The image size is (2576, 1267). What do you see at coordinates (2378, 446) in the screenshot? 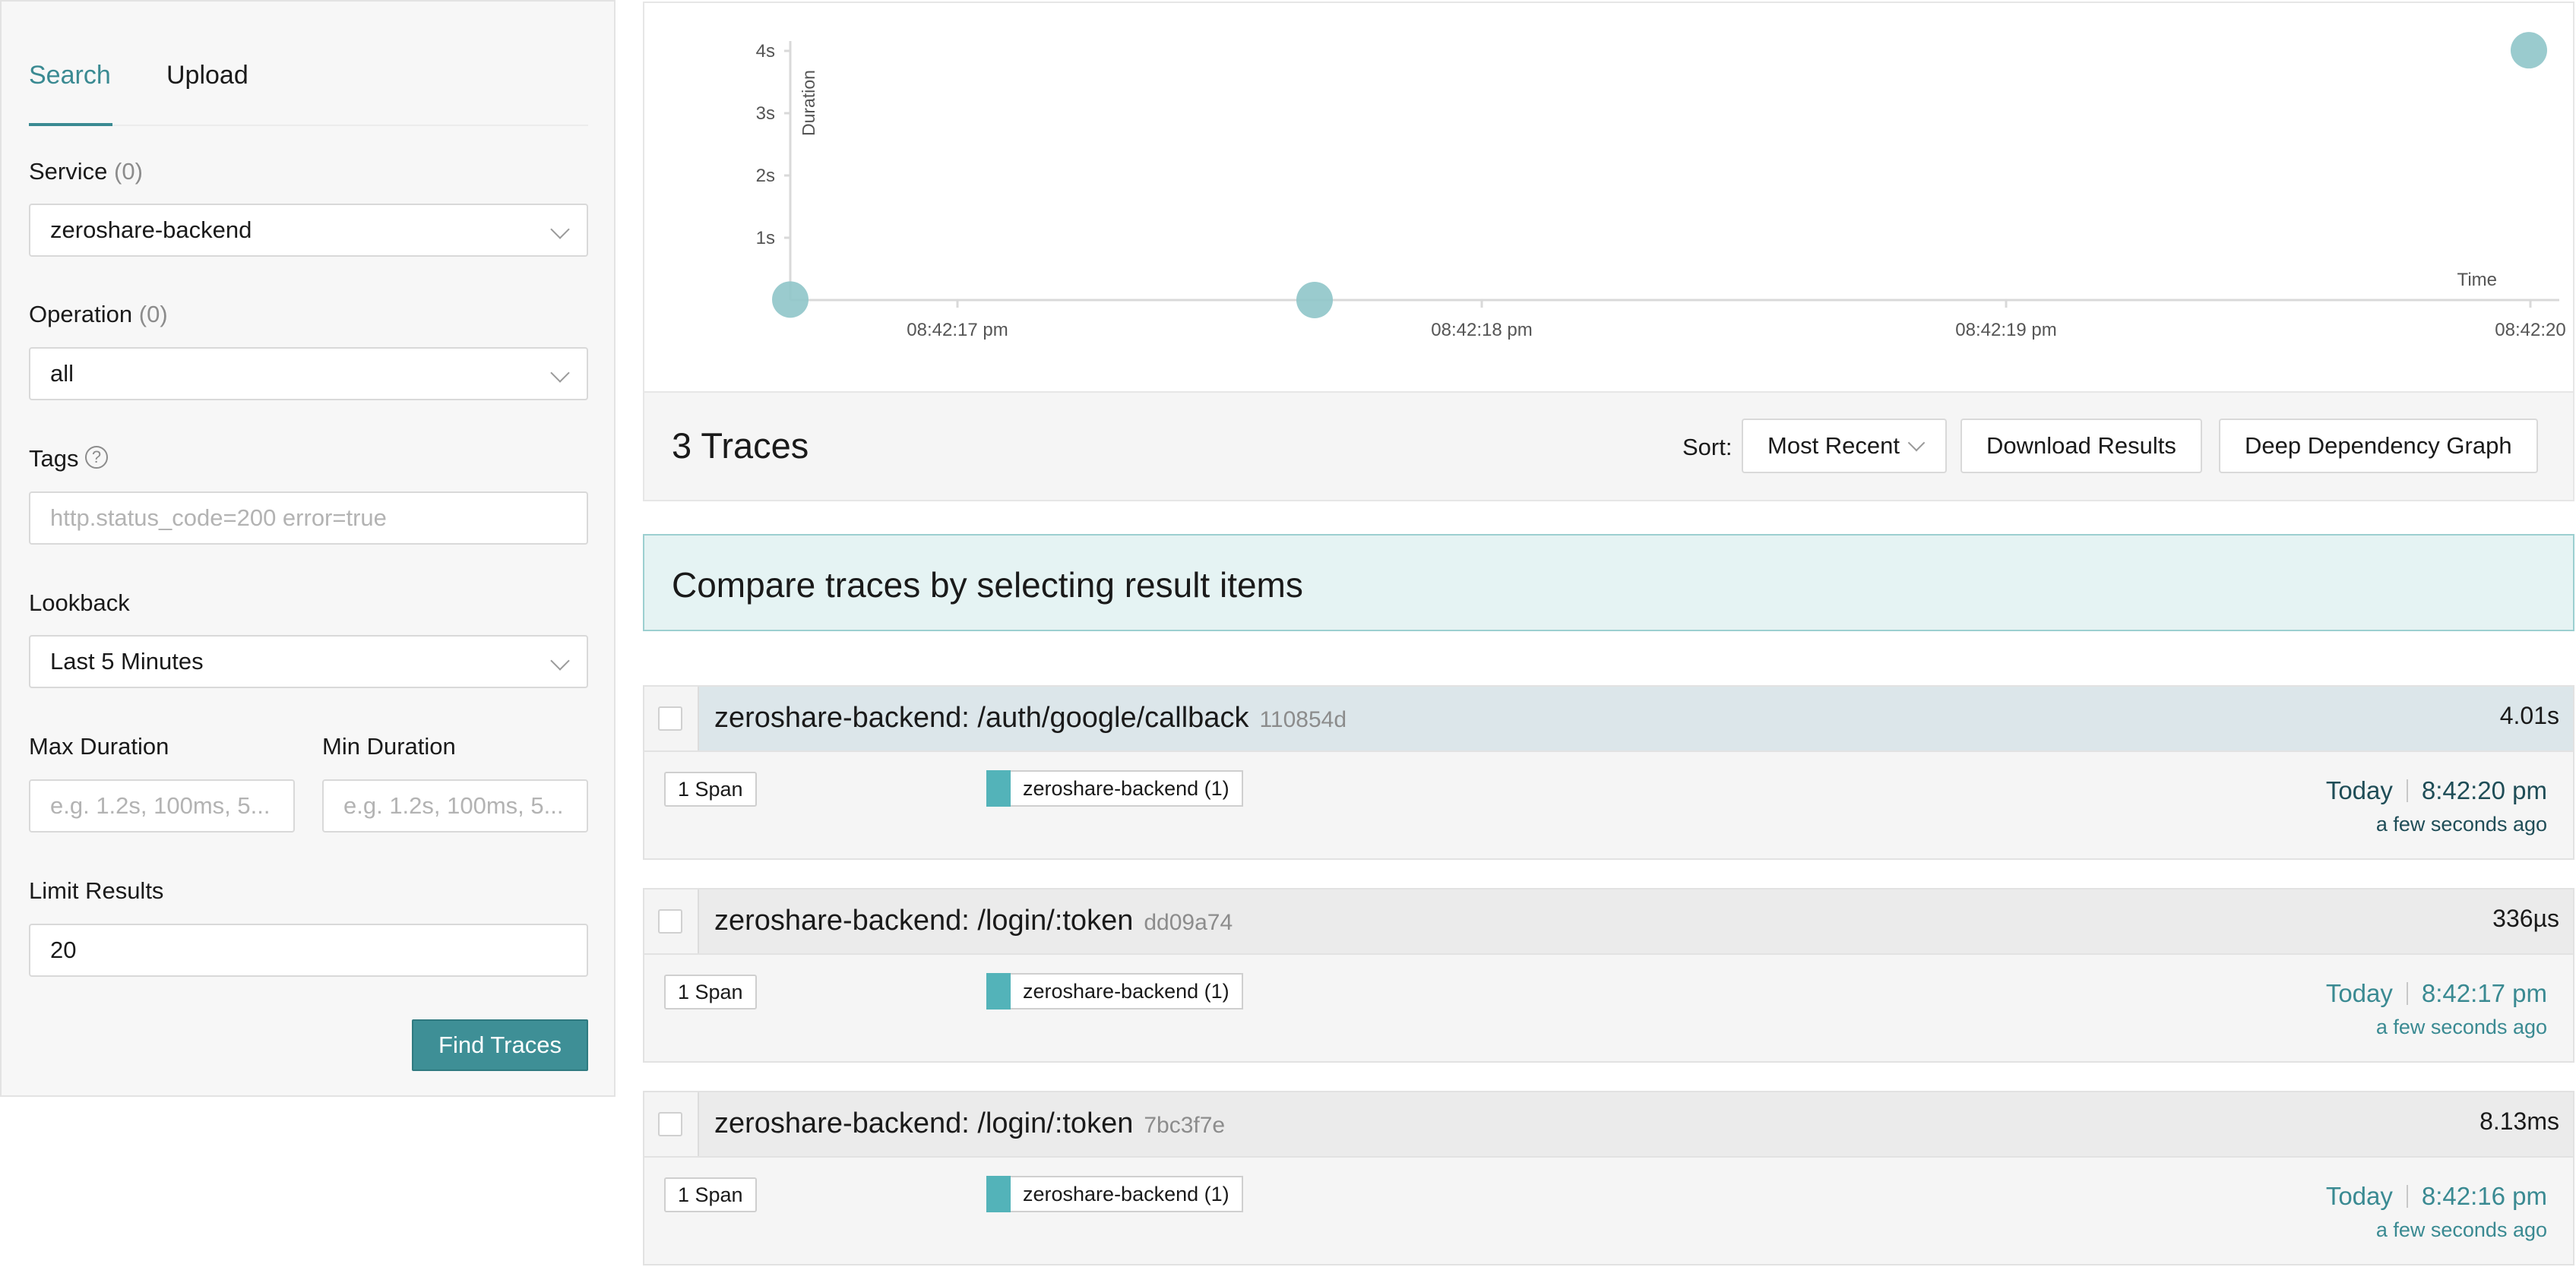
I see `deep-dependency-graph-button: Deep Dependency Graph` at bounding box center [2378, 446].